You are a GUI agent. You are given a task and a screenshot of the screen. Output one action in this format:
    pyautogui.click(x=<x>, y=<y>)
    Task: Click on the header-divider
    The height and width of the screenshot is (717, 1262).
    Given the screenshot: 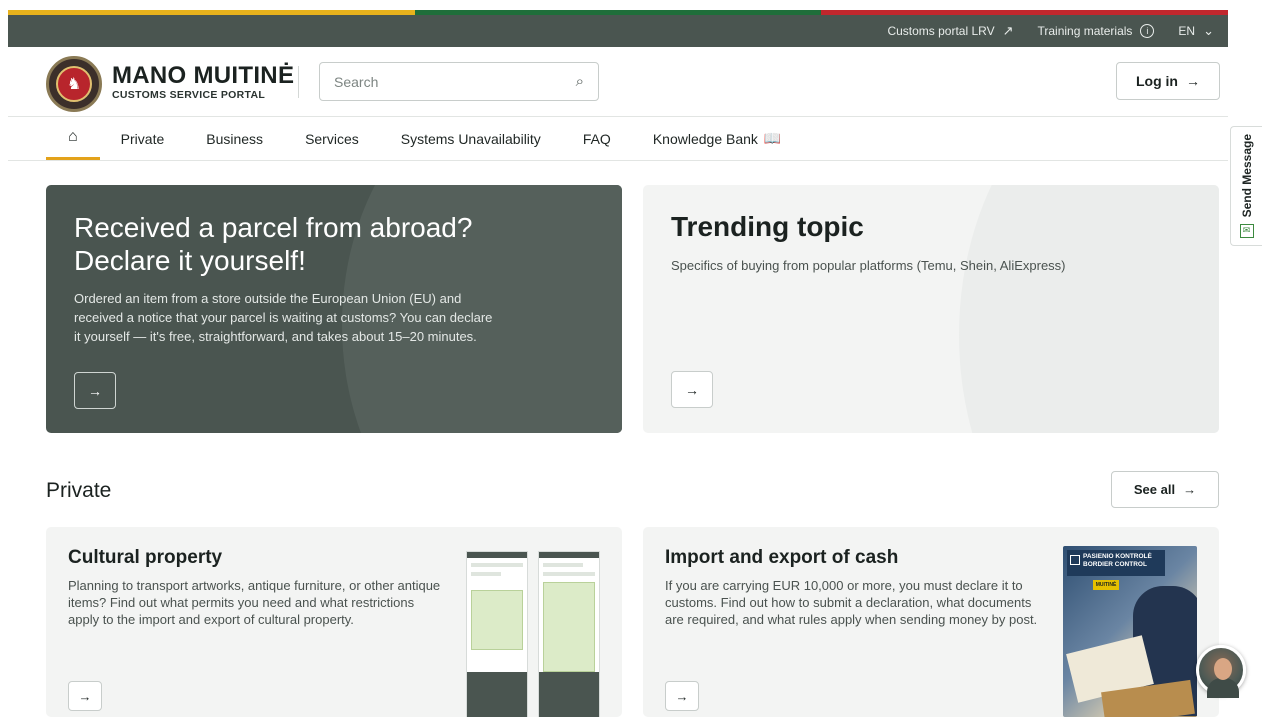 What is the action you would take?
    pyautogui.click(x=298, y=82)
    